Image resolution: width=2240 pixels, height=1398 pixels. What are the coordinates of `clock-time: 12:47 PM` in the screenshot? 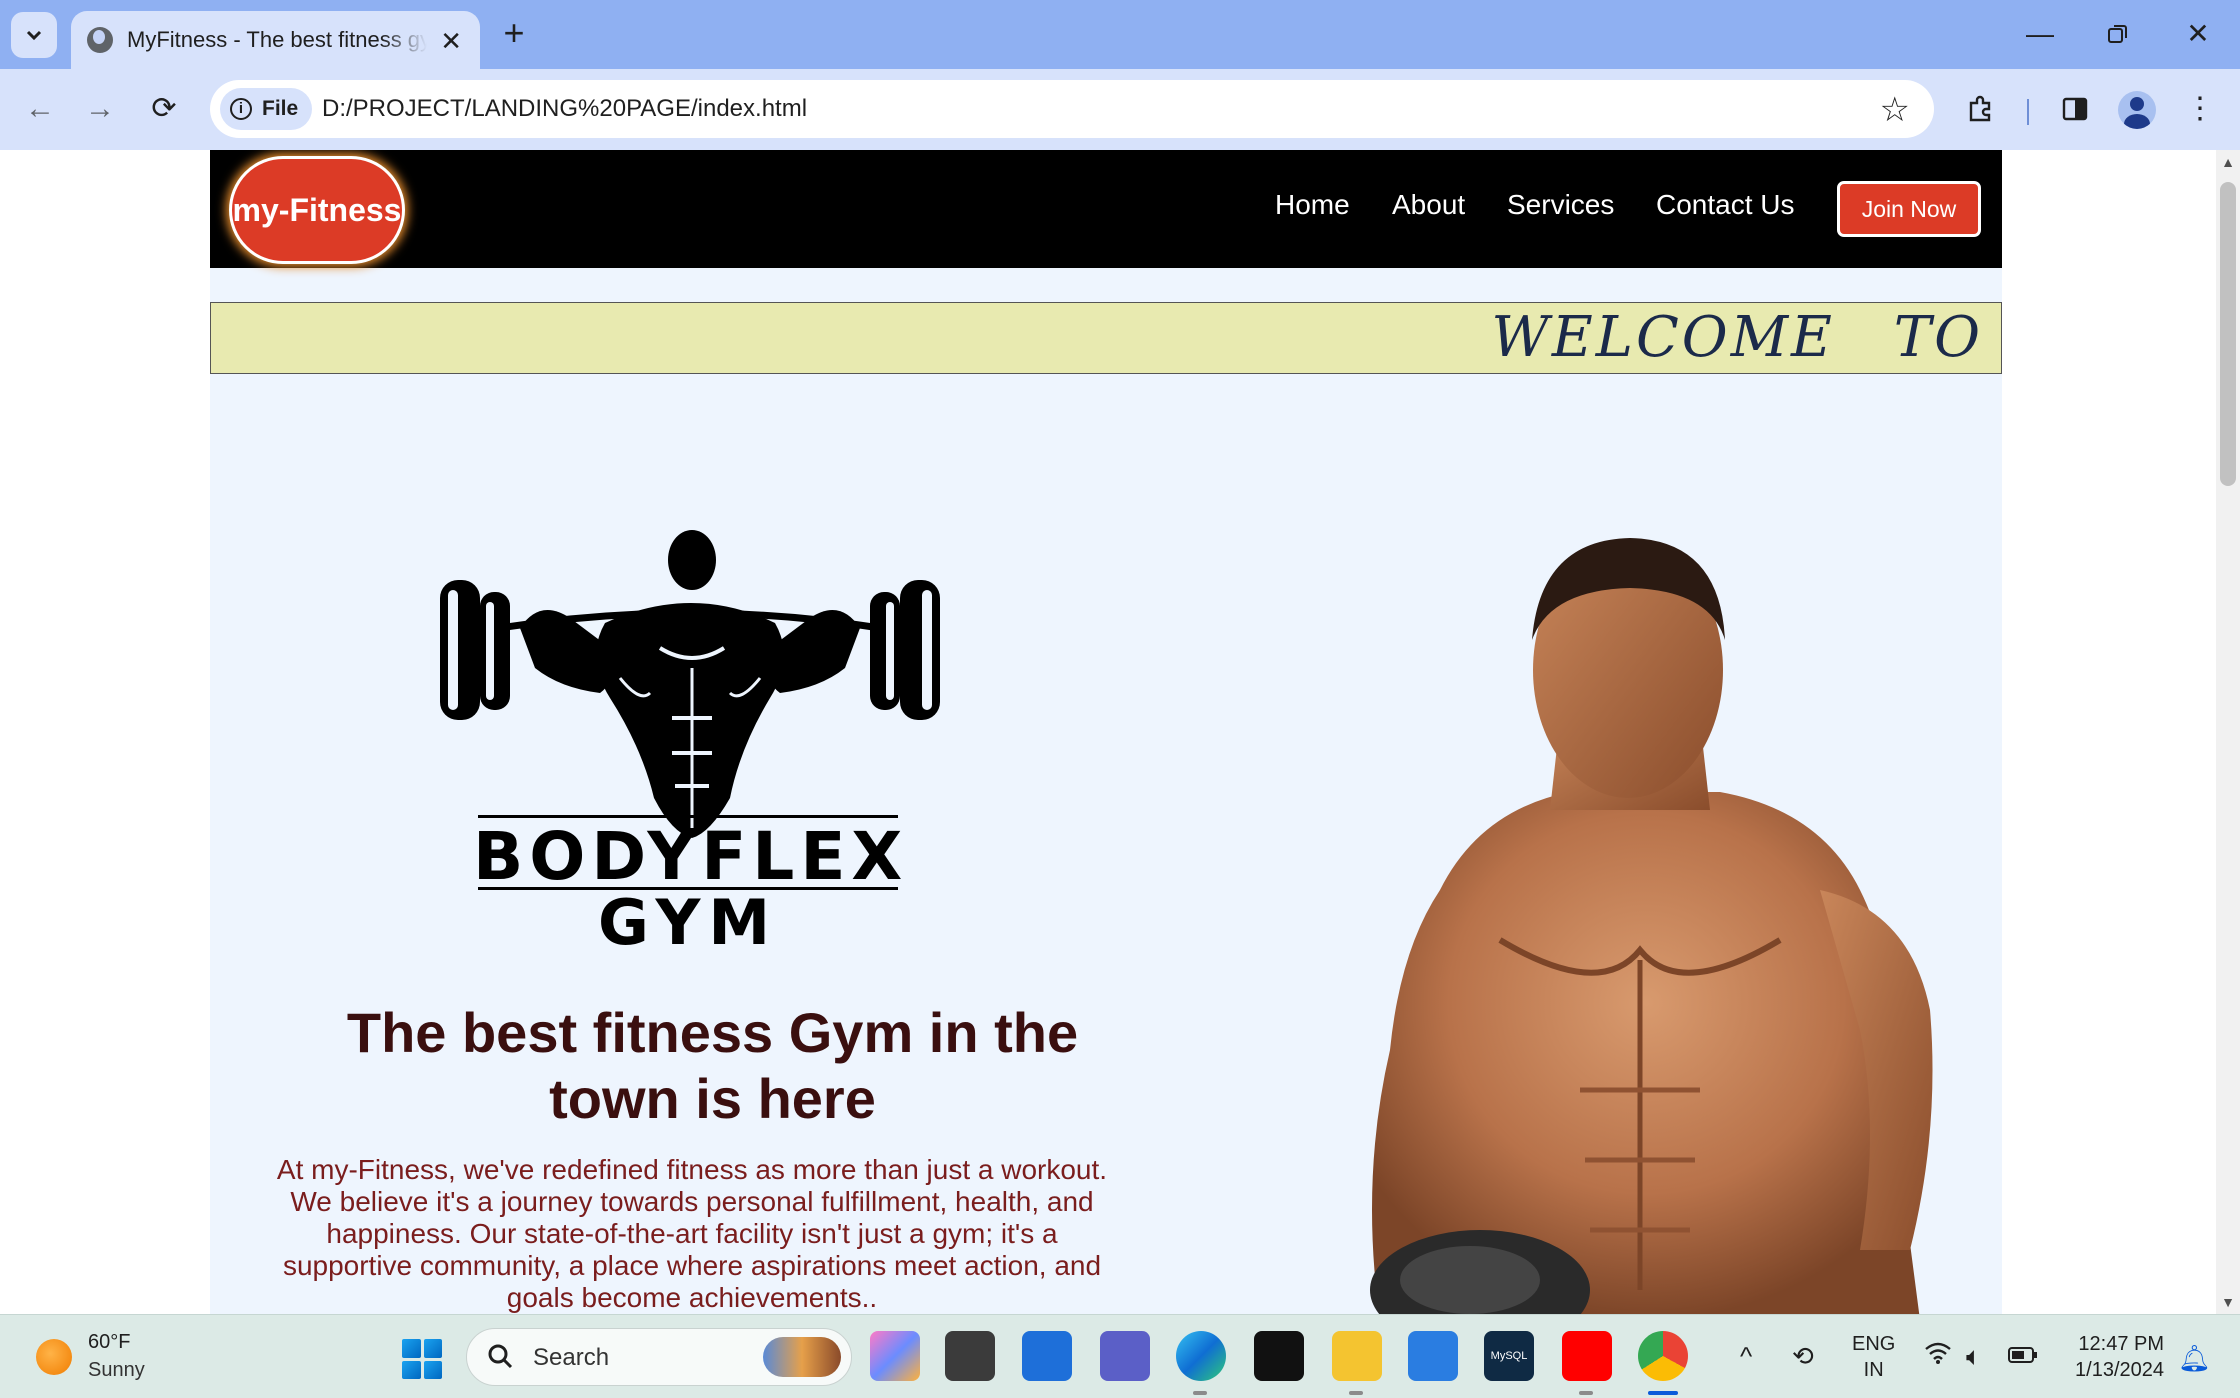 It's located at (2121, 1344).